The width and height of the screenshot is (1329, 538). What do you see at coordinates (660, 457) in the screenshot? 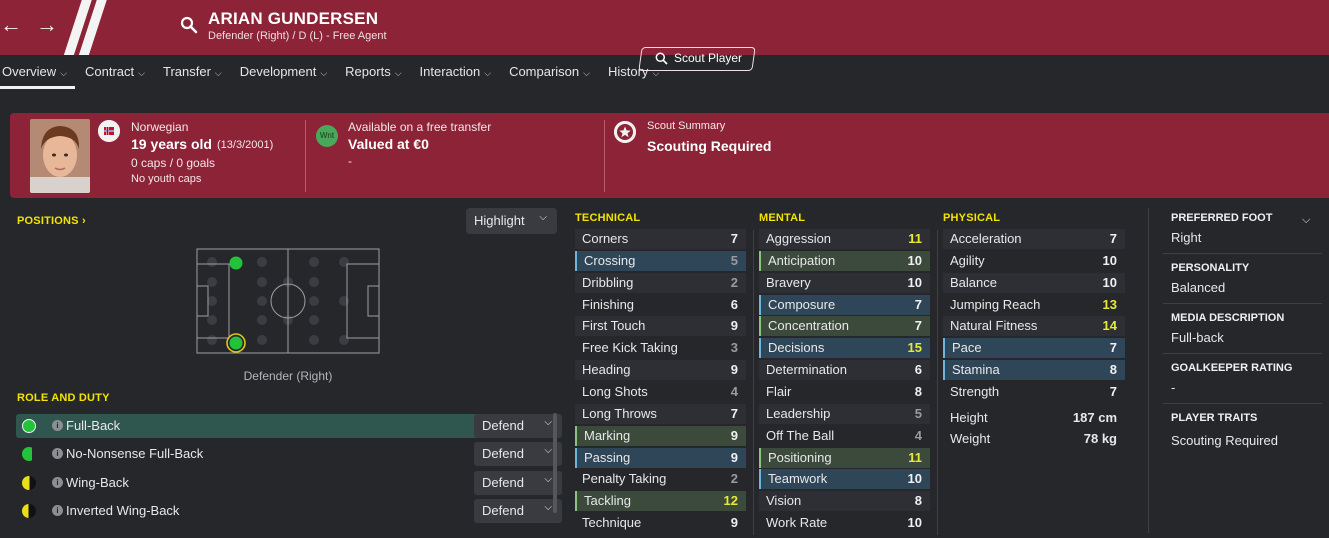
I see `attribute-row-passing: Passing 9` at bounding box center [660, 457].